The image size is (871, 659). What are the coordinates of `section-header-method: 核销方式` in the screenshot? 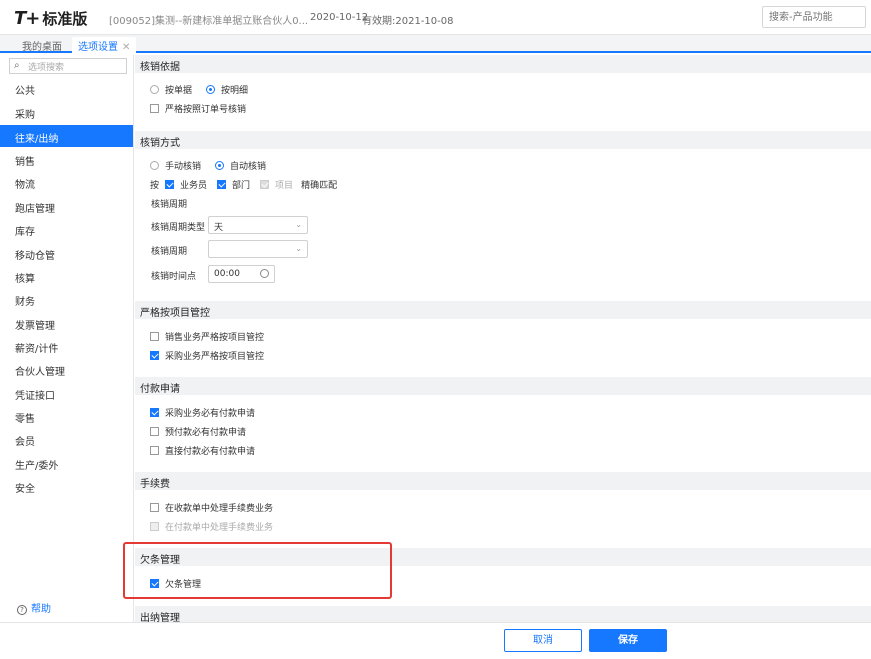 It's located at (503, 140).